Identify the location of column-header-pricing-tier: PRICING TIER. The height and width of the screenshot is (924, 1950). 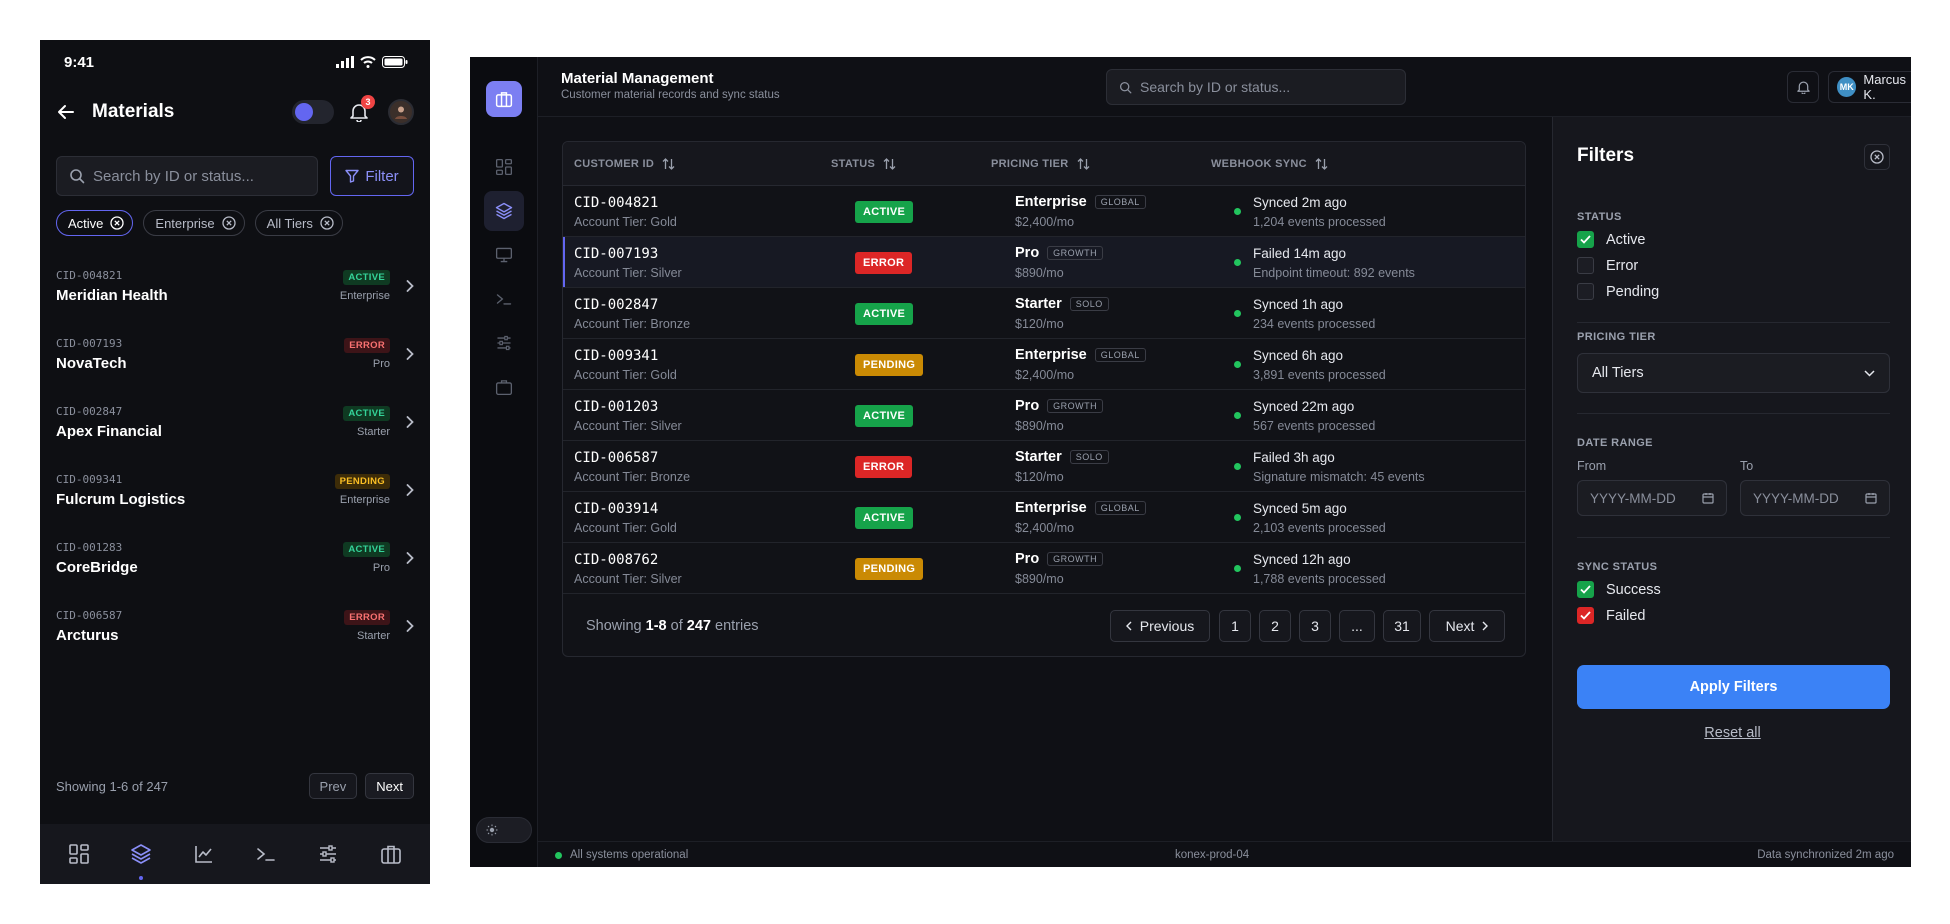
(1040, 164).